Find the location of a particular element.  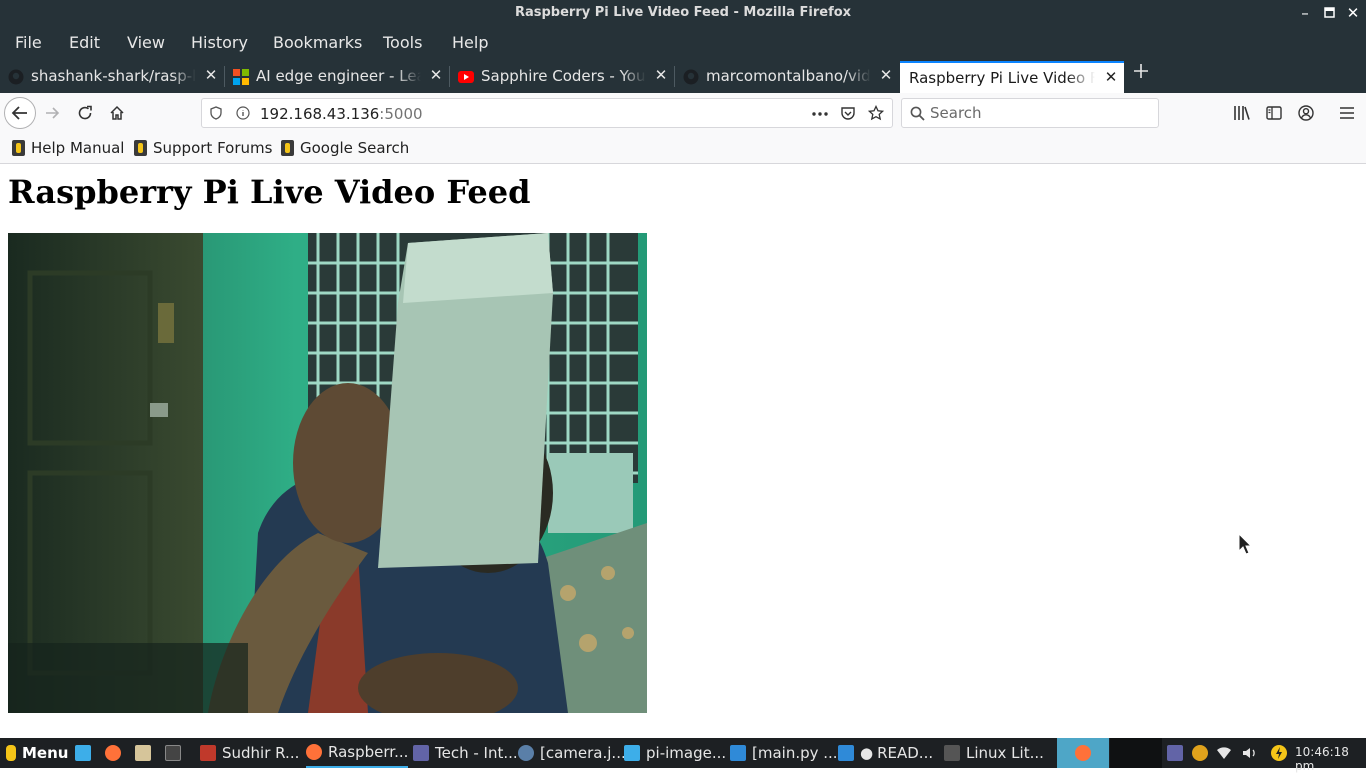

back-button is located at coordinates (20, 113).